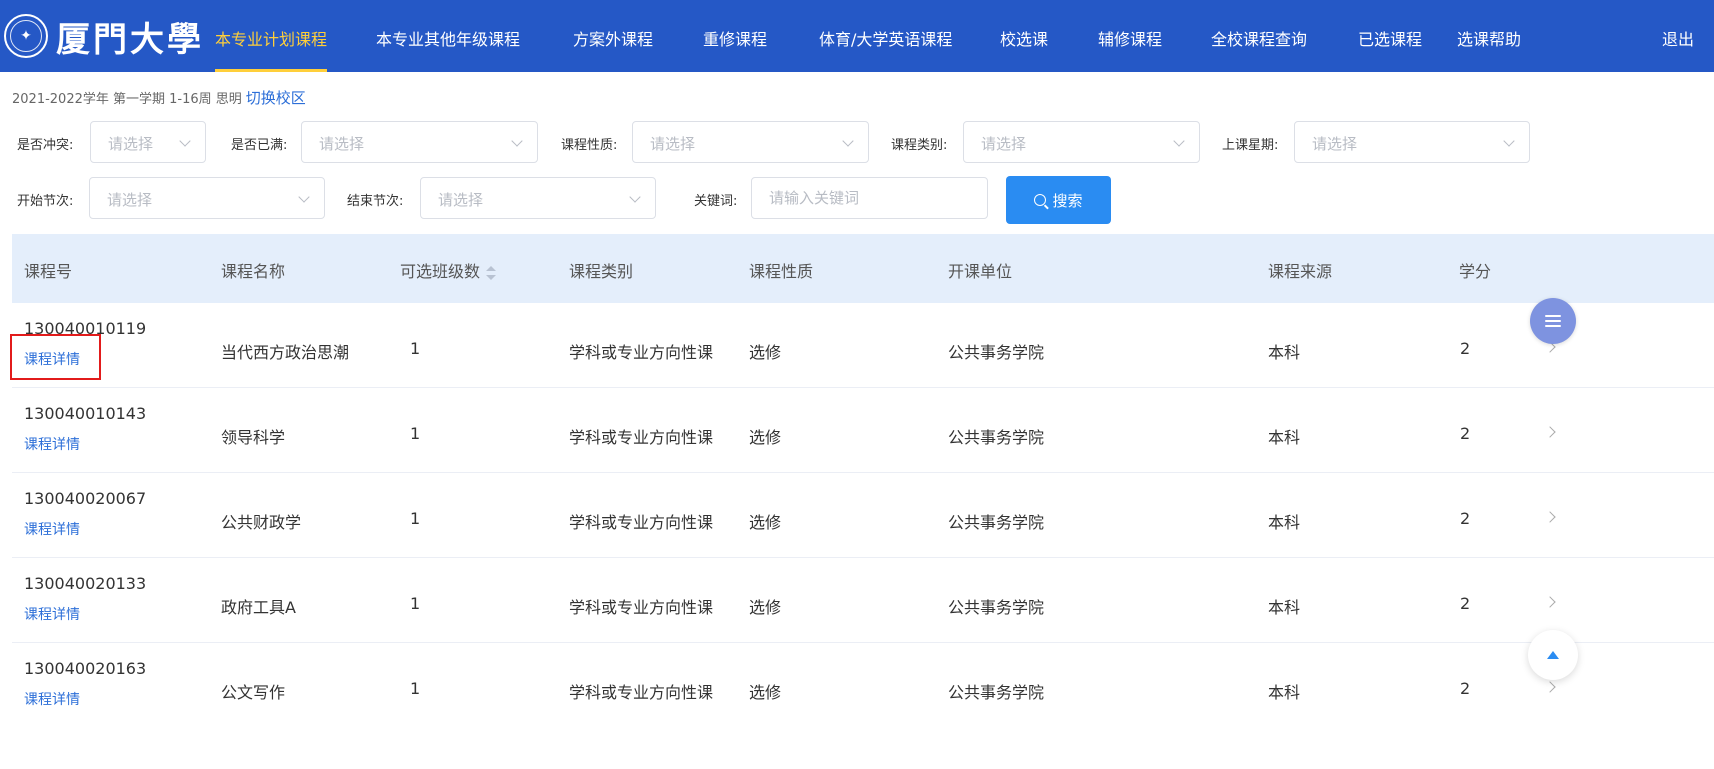 This screenshot has height=769, width=1714. Describe the element at coordinates (258, 607) in the screenshot. I see `course-name: 政府工具A` at that location.